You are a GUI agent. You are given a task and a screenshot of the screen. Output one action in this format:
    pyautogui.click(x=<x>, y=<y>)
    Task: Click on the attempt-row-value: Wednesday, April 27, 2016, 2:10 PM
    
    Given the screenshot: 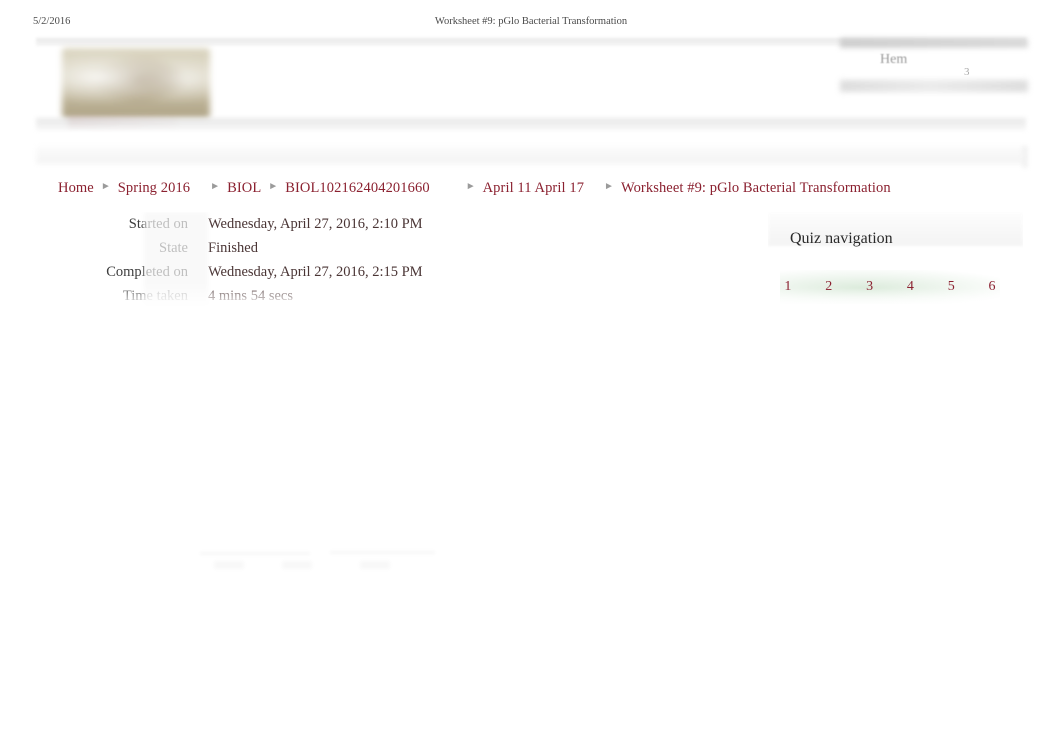 What is the action you would take?
    pyautogui.click(x=315, y=224)
    